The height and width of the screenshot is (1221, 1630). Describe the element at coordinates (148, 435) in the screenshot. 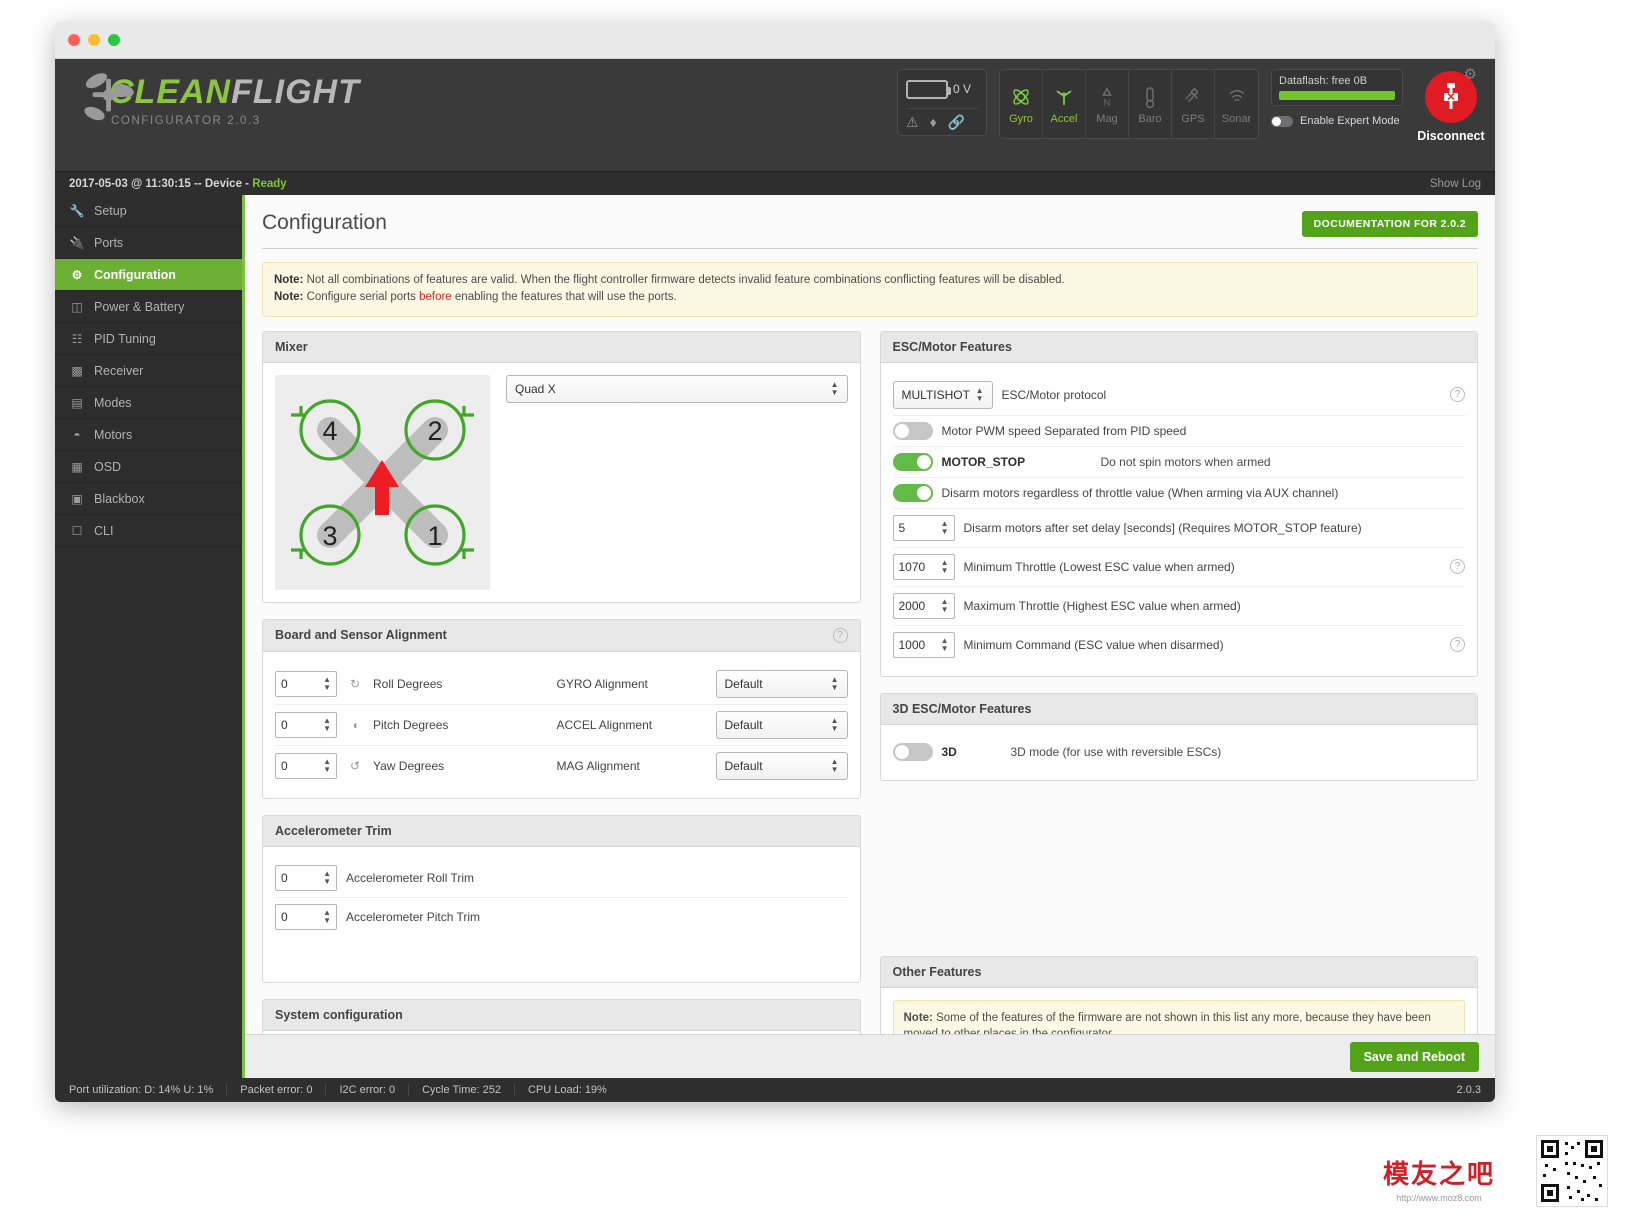

I see `sidebar-item-motors: ◓ Motors` at that location.